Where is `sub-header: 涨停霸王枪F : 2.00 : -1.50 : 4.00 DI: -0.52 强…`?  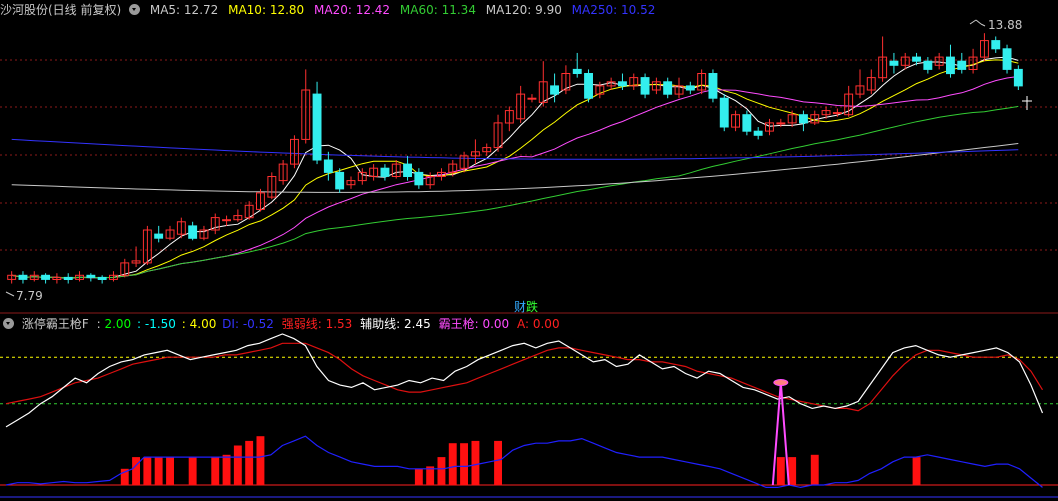
sub-header: 涨停霸王枪F : 2.00 : -1.50 : 4.00 DI: -0.52 强… is located at coordinates (282, 324).